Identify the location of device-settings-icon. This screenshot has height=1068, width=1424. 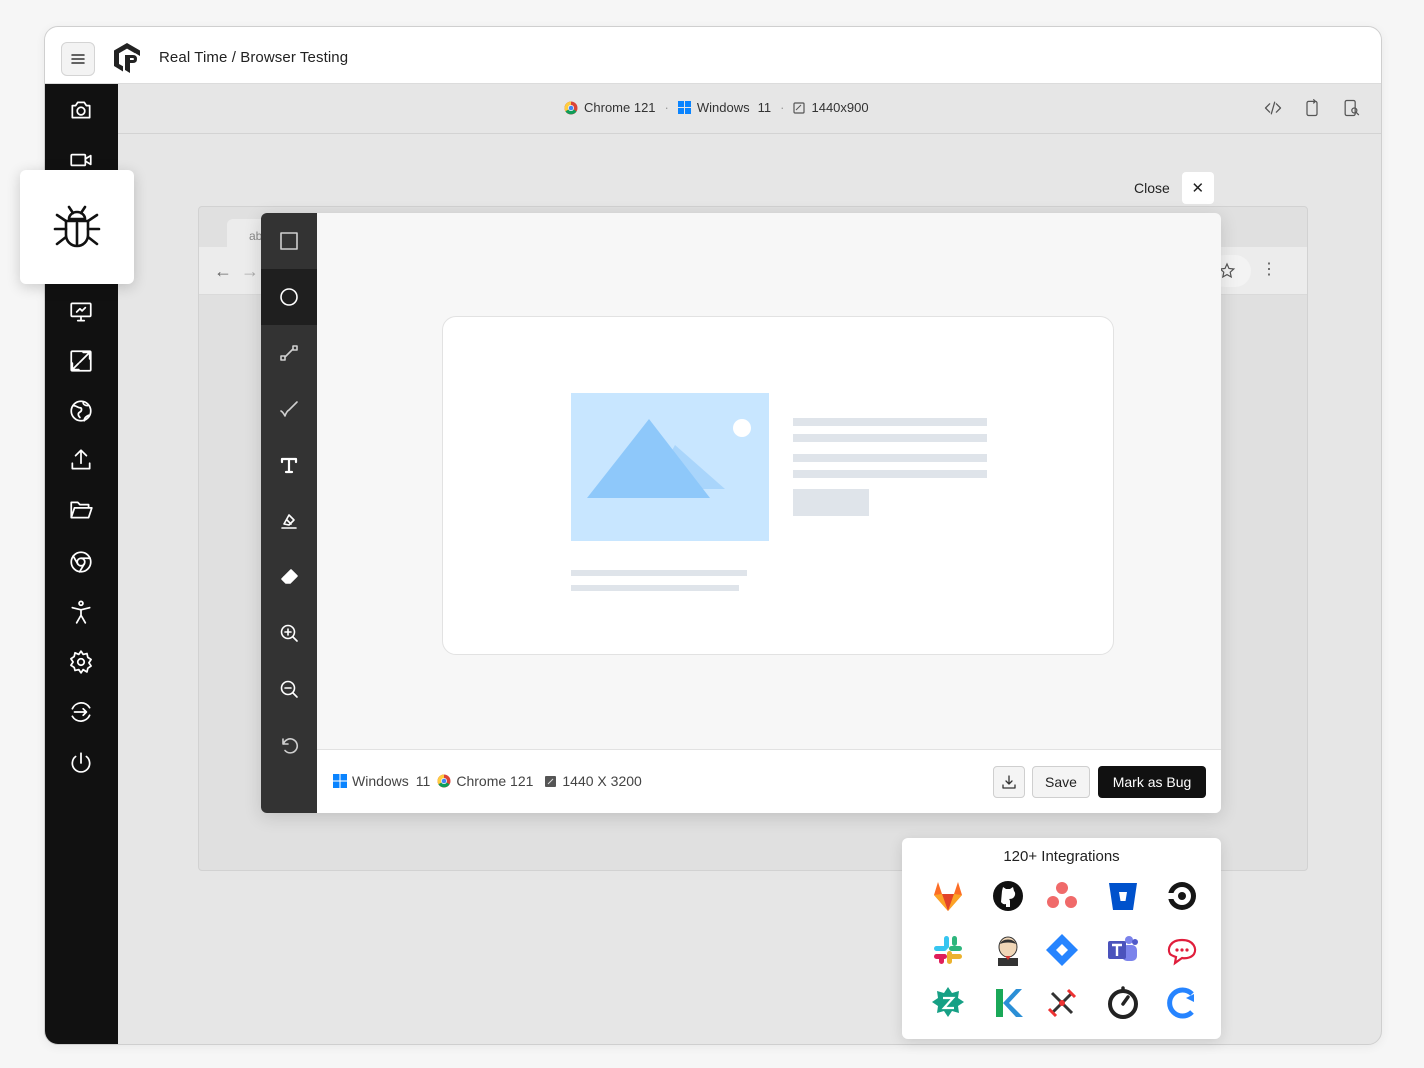
(1352, 109).